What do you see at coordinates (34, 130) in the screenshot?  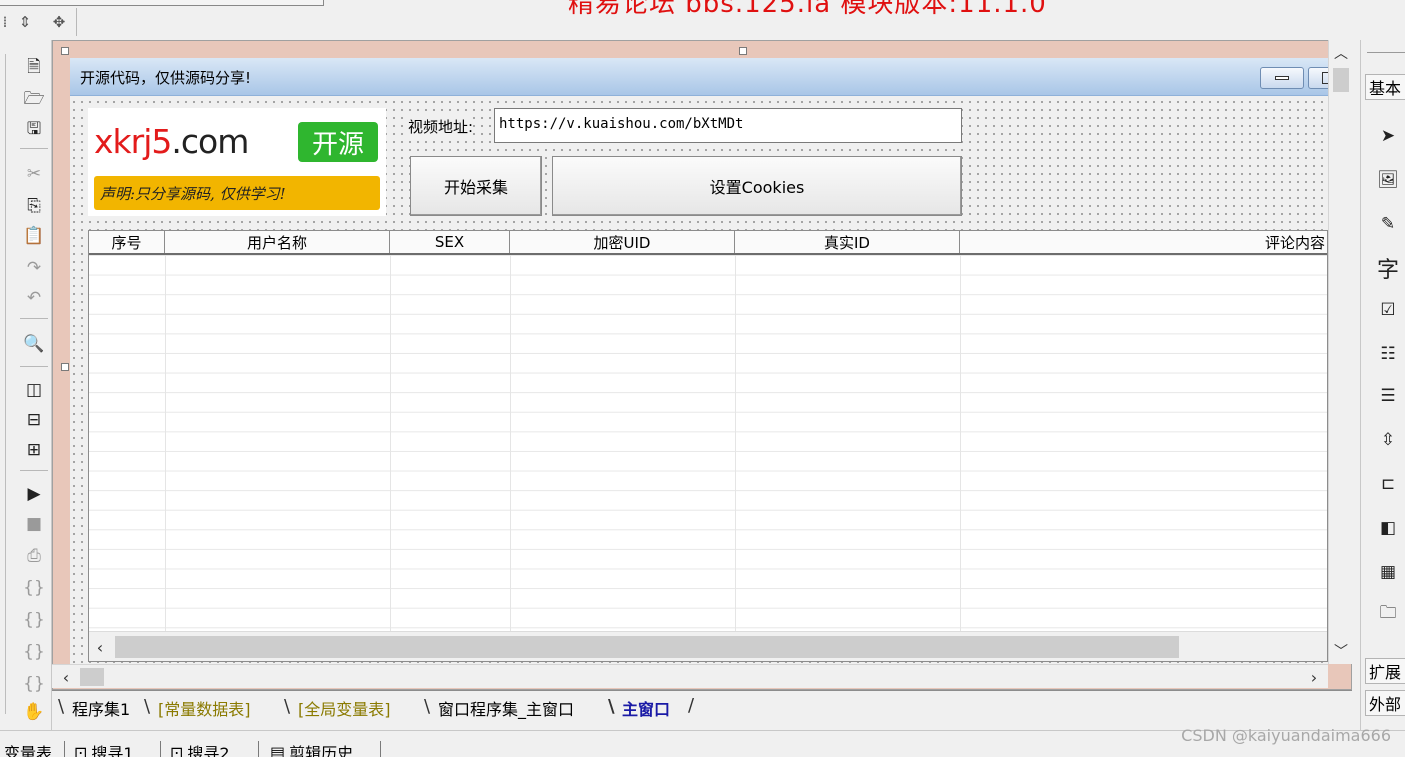 I see `save-icon: 🖫` at bounding box center [34, 130].